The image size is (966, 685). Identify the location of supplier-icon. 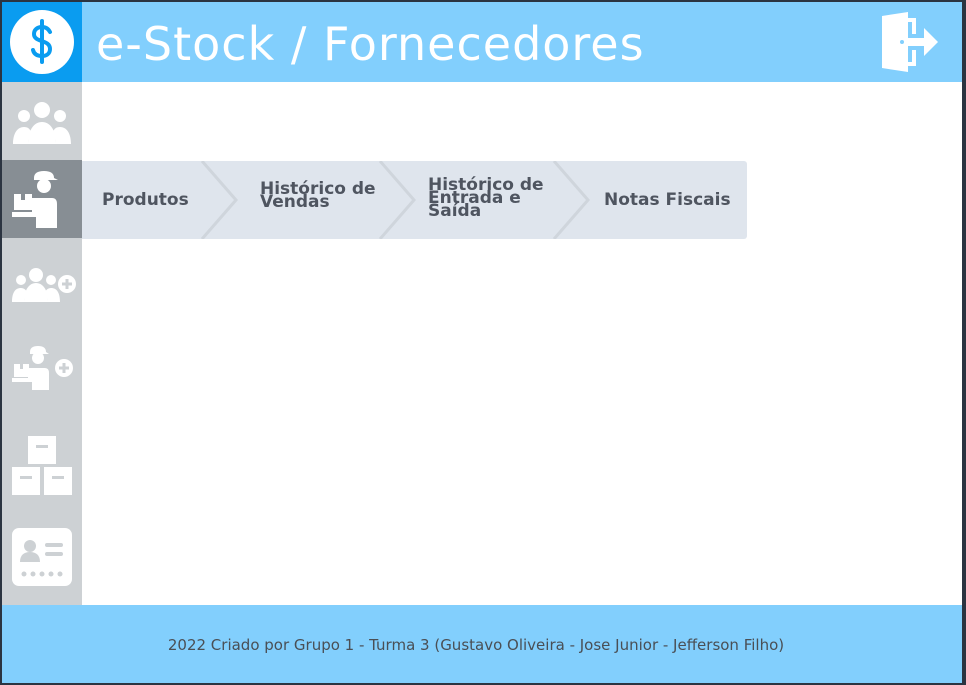
(35, 199).